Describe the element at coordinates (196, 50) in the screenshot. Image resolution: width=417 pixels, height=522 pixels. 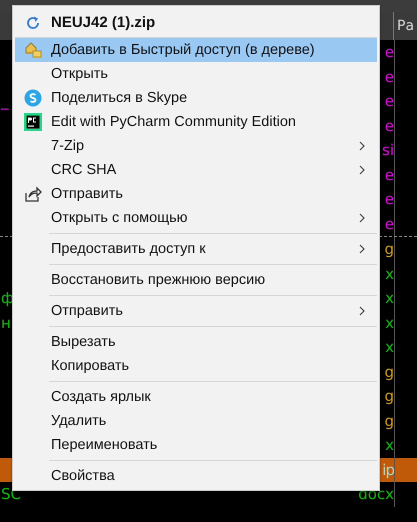
I see `menu-item: Добавить в Быстрый доступ (в дереве)` at that location.